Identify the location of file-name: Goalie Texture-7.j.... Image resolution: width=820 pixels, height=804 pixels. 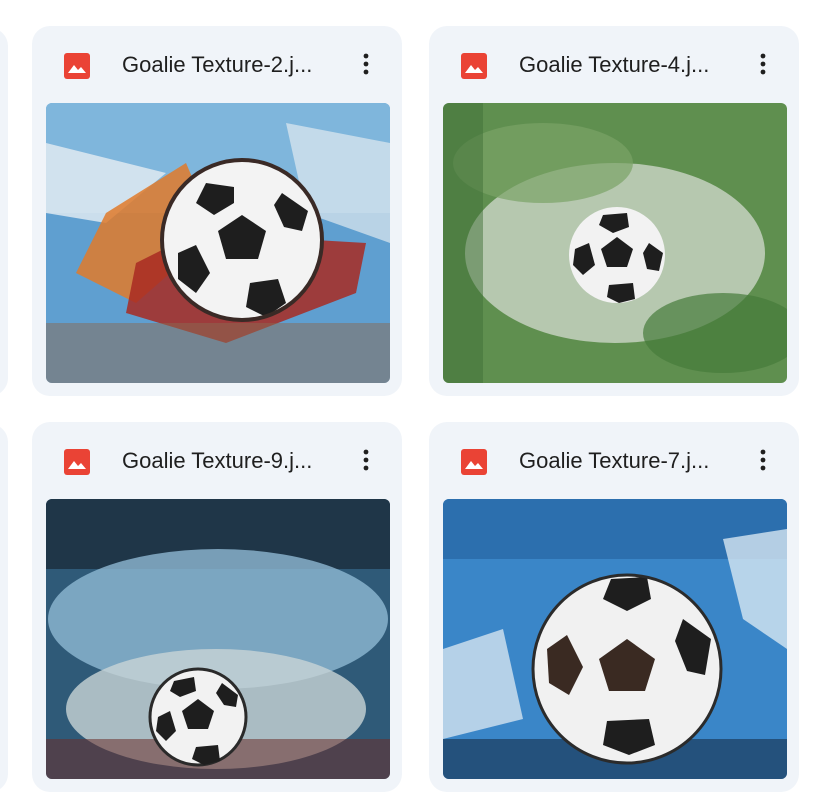
(614, 460).